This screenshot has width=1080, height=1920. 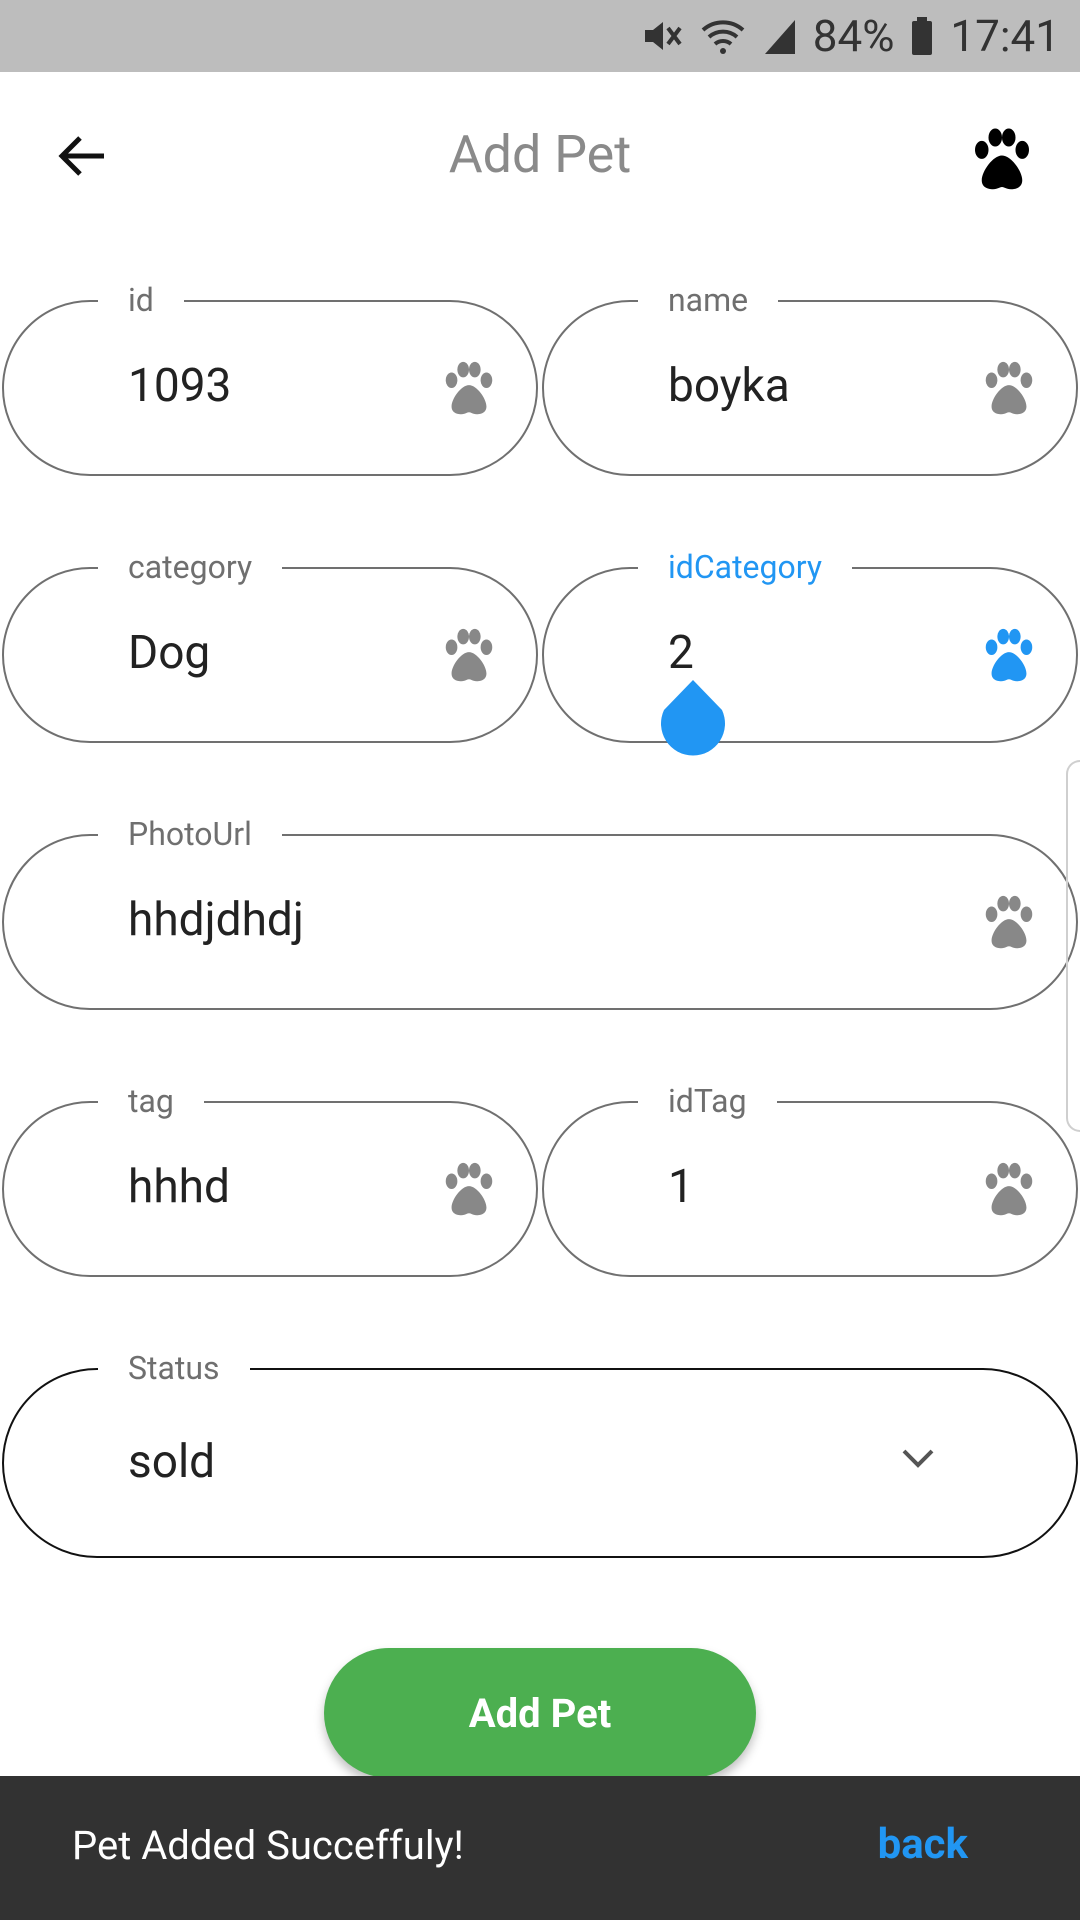 What do you see at coordinates (707, 1101) in the screenshot?
I see `id-tag-label: idTag` at bounding box center [707, 1101].